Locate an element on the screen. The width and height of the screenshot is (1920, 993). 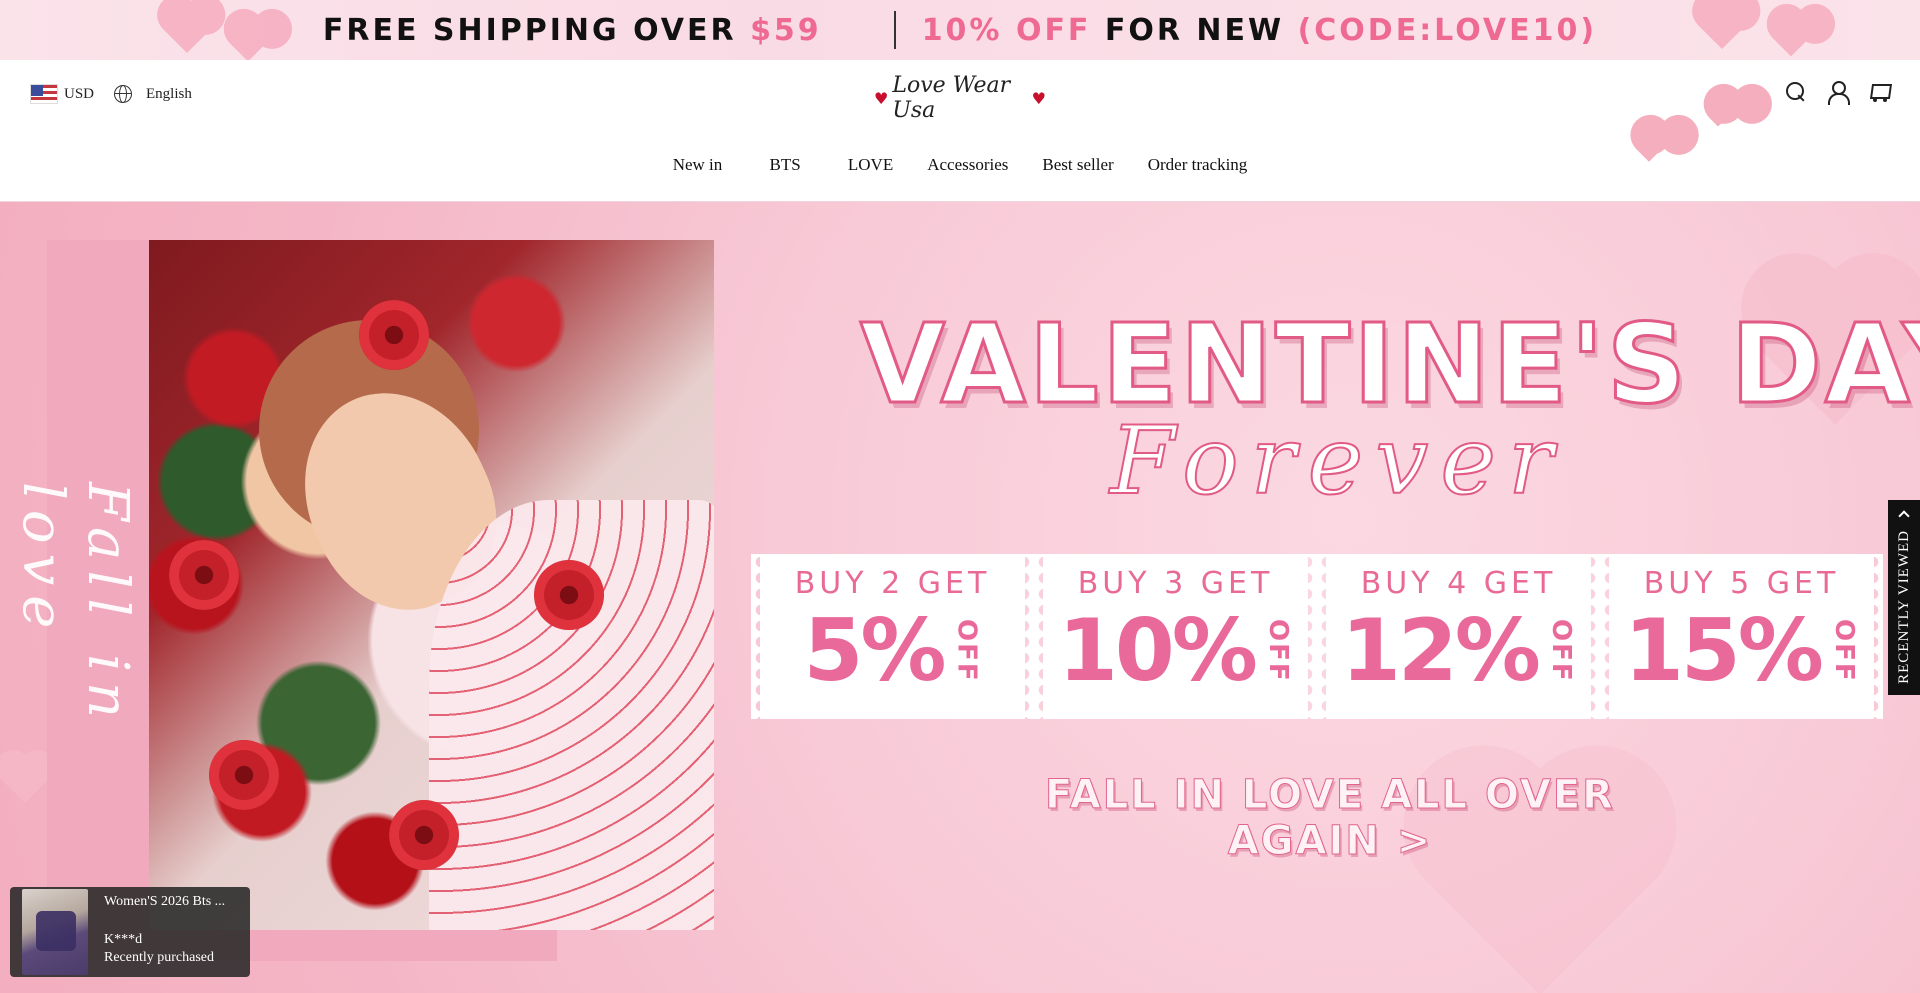
logo-text: Love Wear Usa is located at coordinates (951, 98).